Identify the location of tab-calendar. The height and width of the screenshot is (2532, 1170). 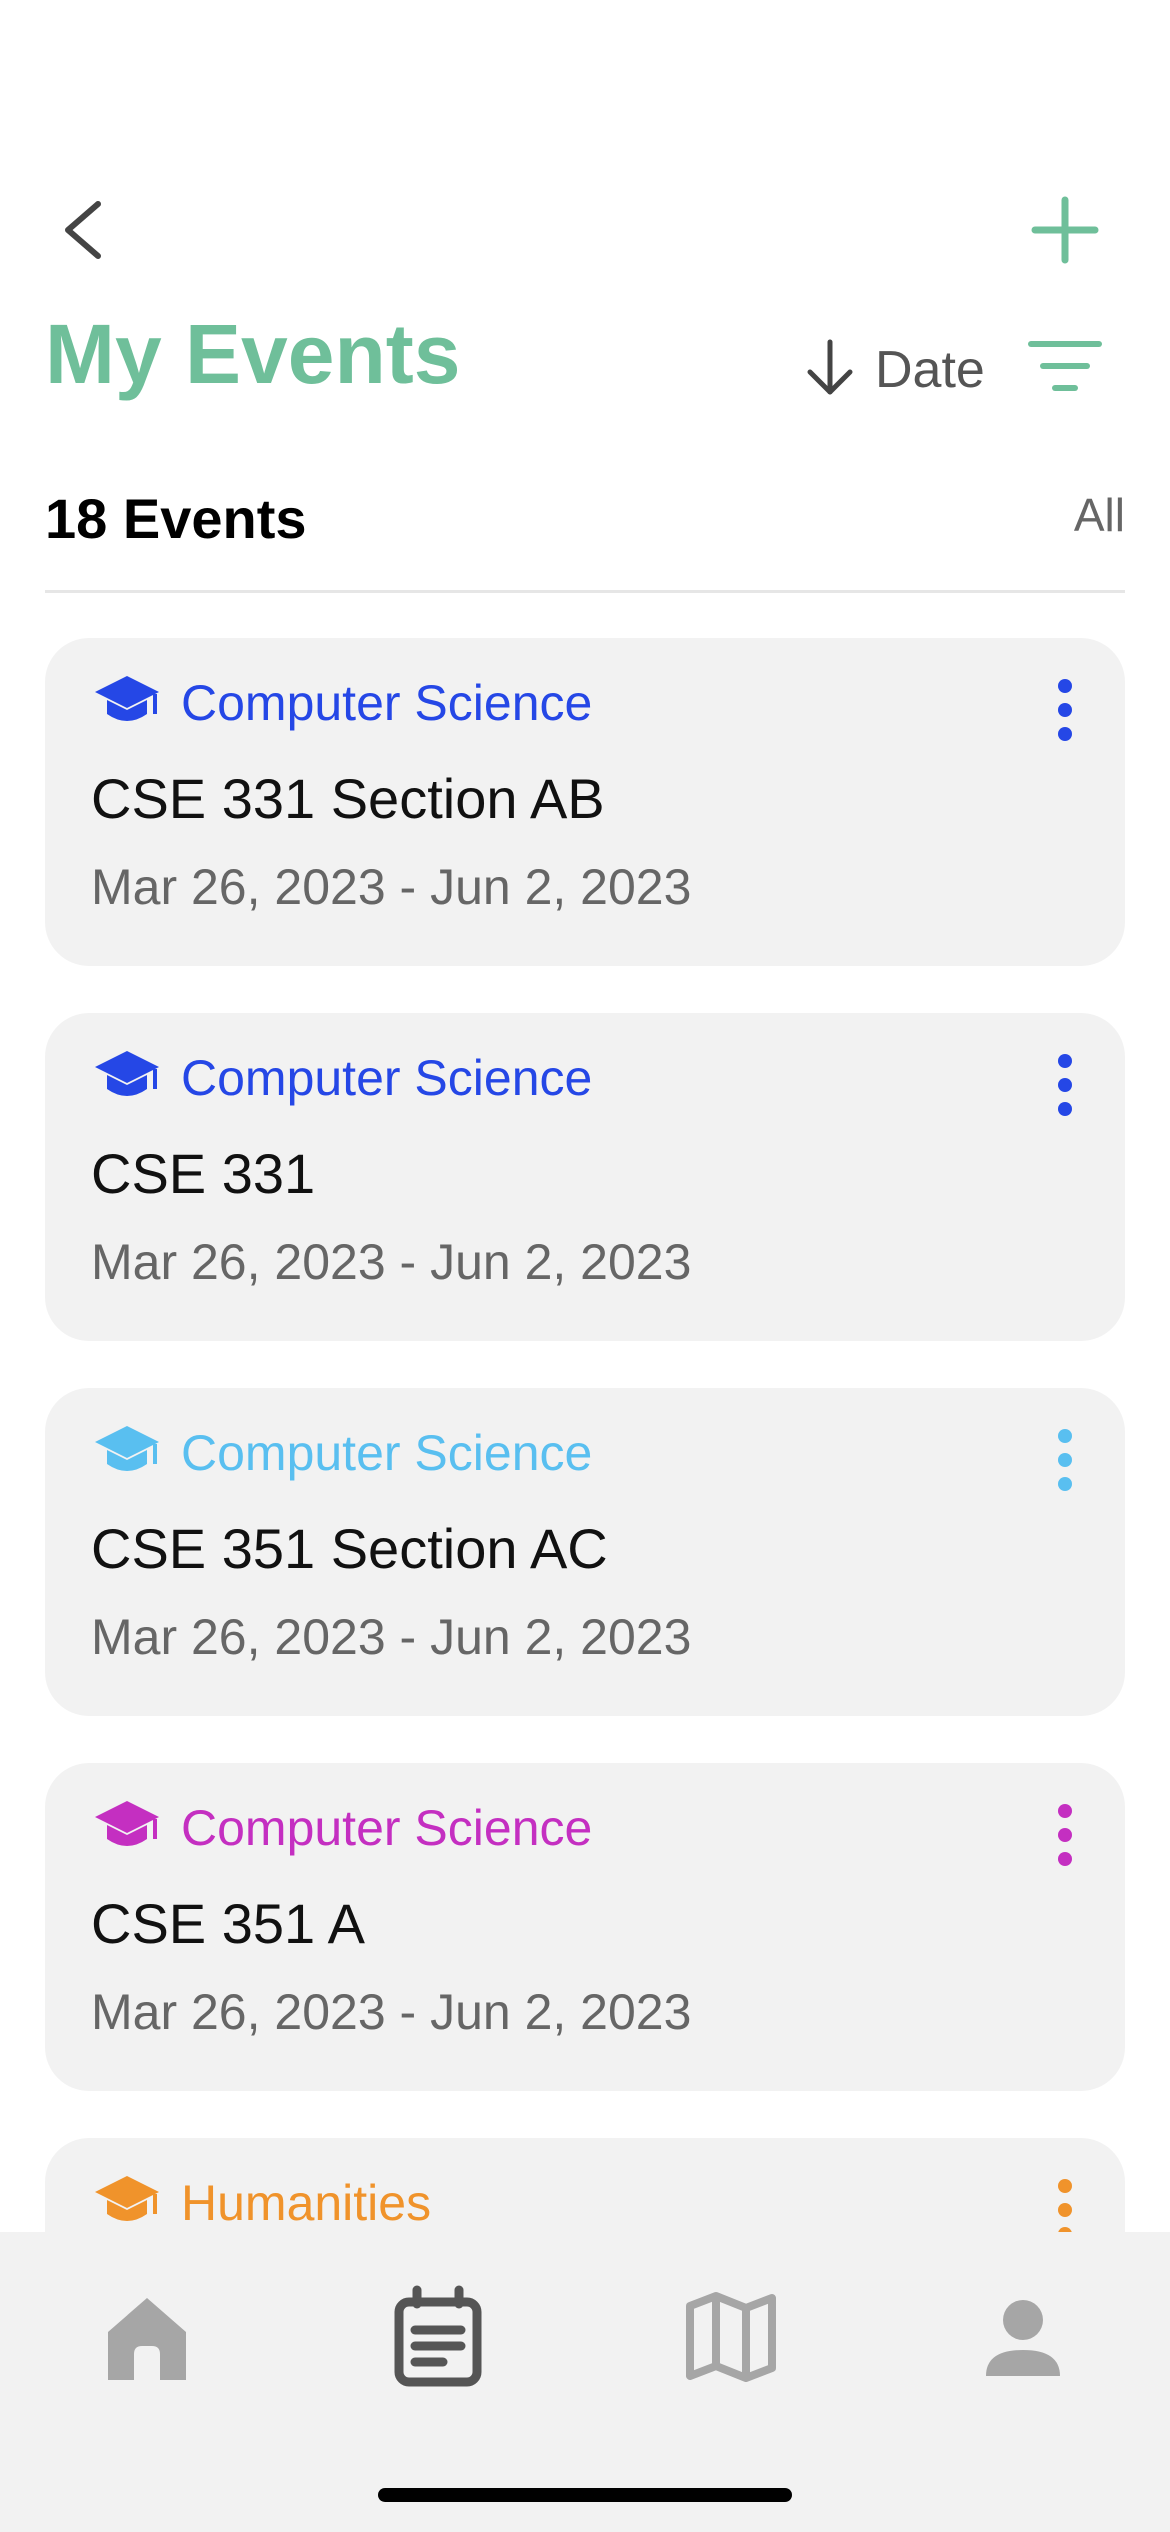
(438, 2337).